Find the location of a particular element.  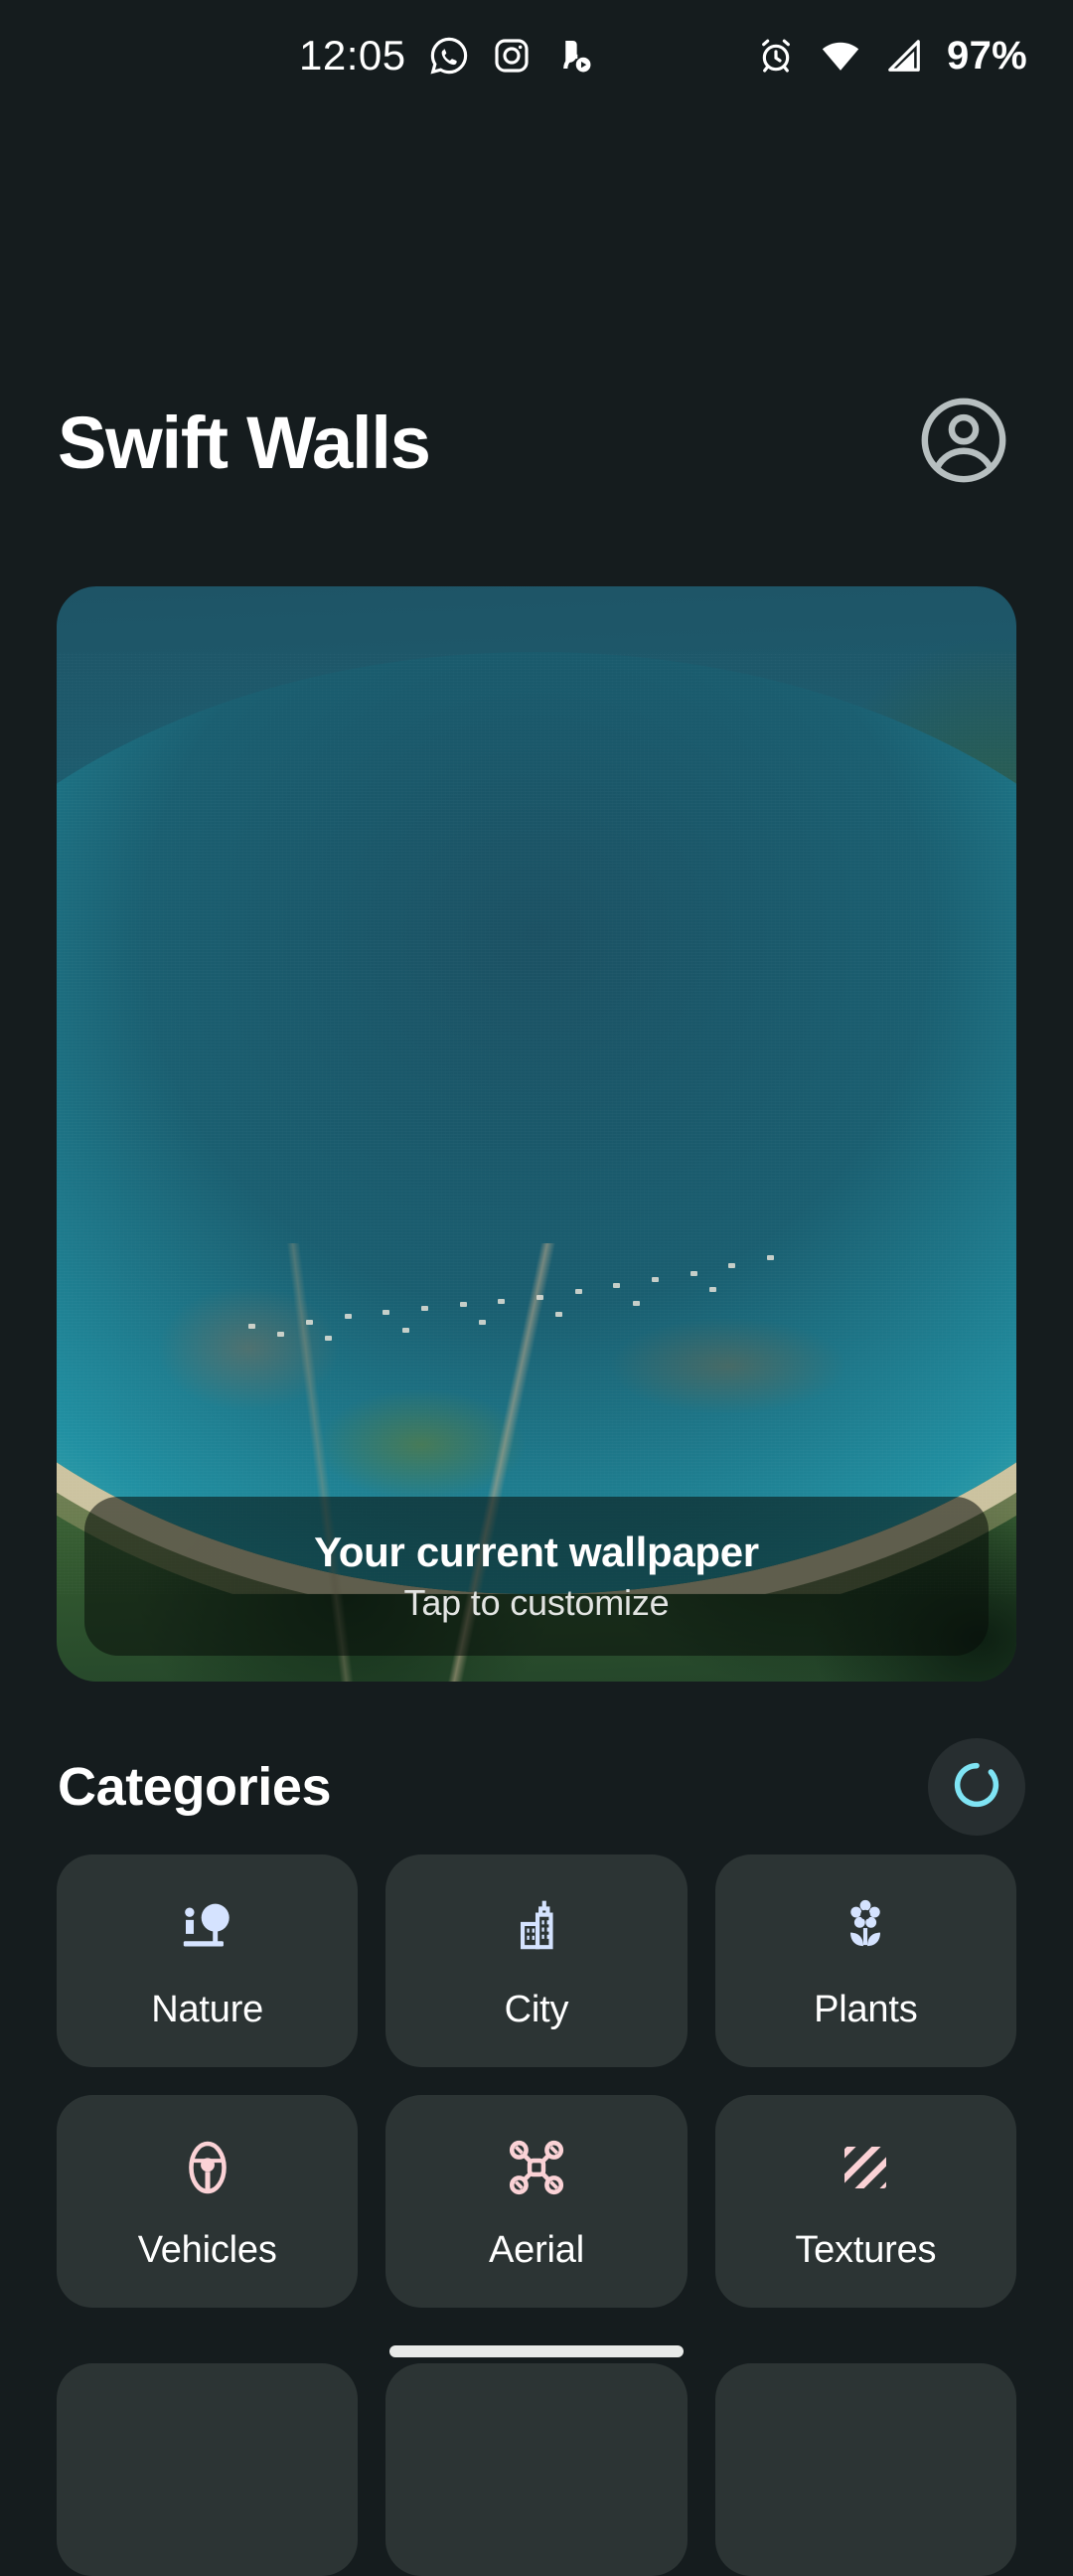

category-label: Aerial is located at coordinates (536, 2249).